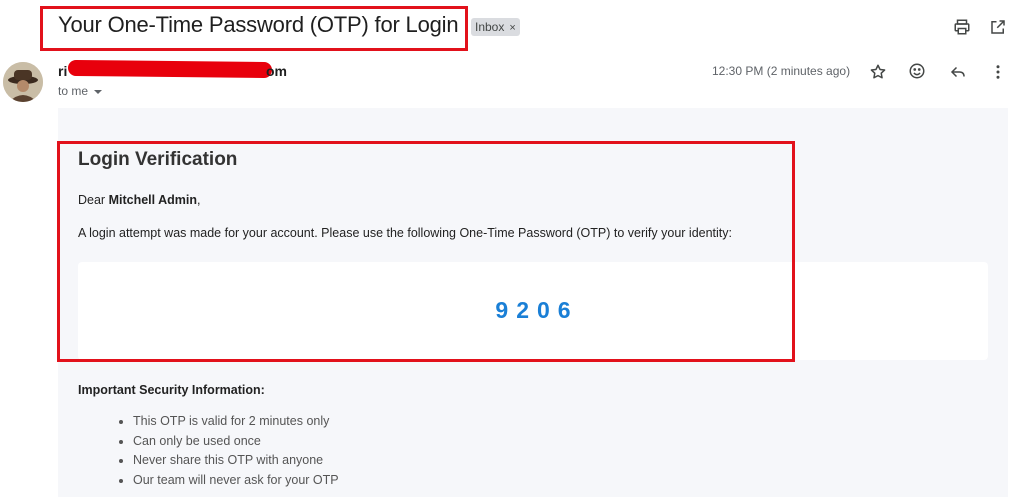 Image resolution: width=1015 pixels, height=497 pixels. Describe the element at coordinates (171, 390) in the screenshot. I see `security-info-title: Important Security Information:` at that location.